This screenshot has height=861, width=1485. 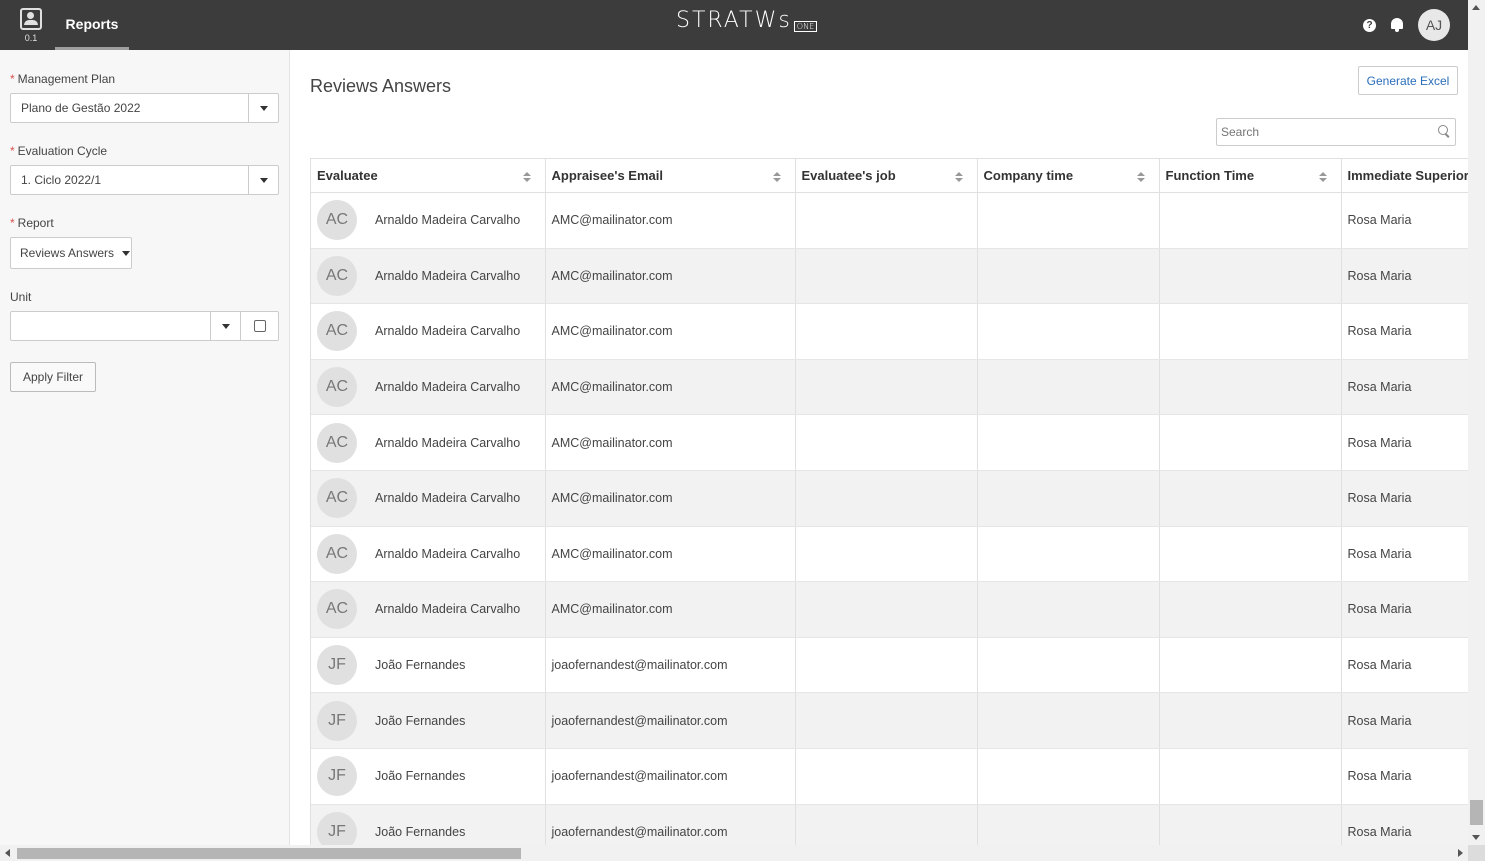 I want to click on evaluatee: AC Arnaldo Madeira Carvalho, so click(x=430, y=387).